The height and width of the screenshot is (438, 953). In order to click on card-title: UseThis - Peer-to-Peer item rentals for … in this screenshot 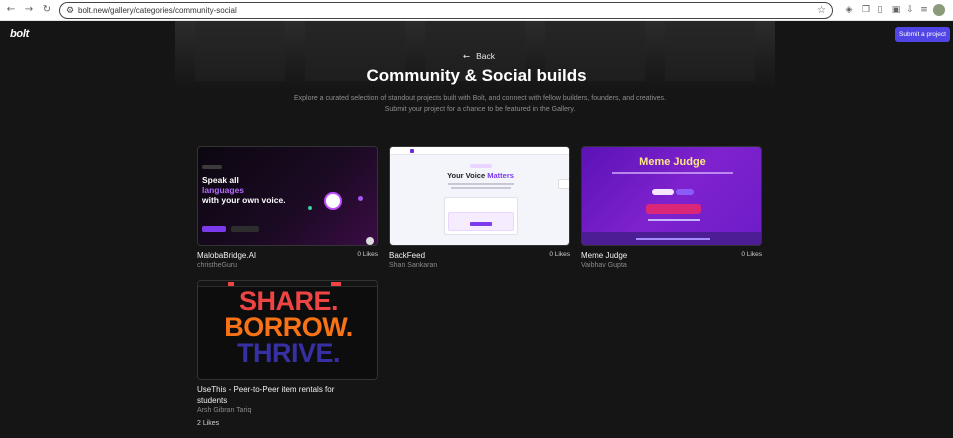, I will do `click(277, 395)`.